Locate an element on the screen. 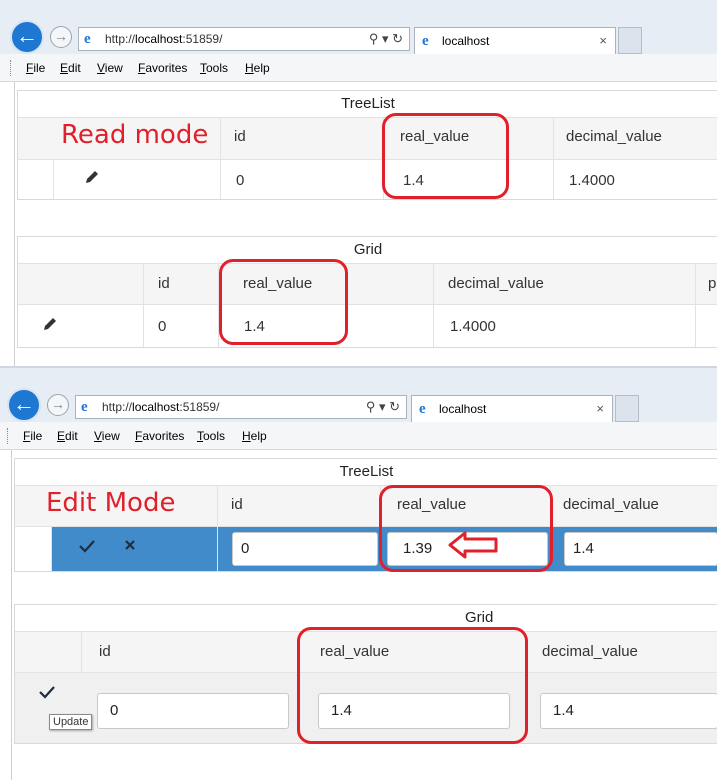  grid-cell-id: 0 is located at coordinates (162, 326).